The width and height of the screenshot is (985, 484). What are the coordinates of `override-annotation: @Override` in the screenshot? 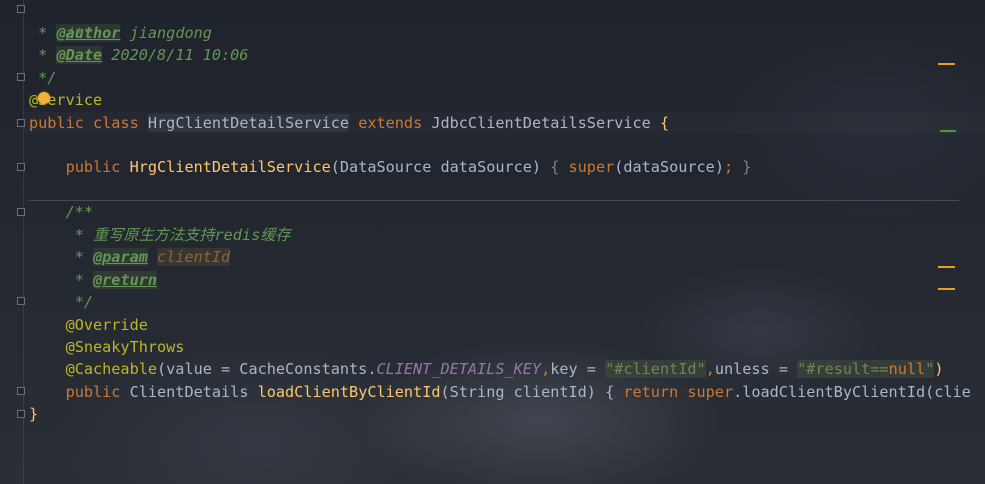 It's located at (88, 325).